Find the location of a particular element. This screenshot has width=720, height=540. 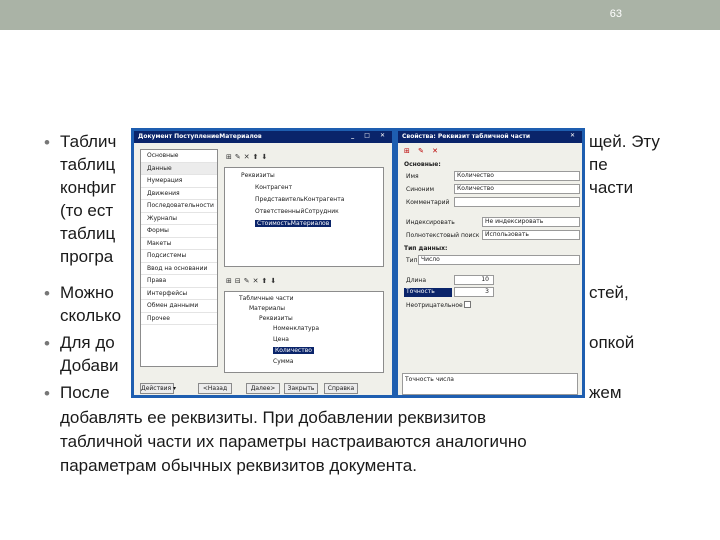

nav-item: Права is located at coordinates (179, 281).